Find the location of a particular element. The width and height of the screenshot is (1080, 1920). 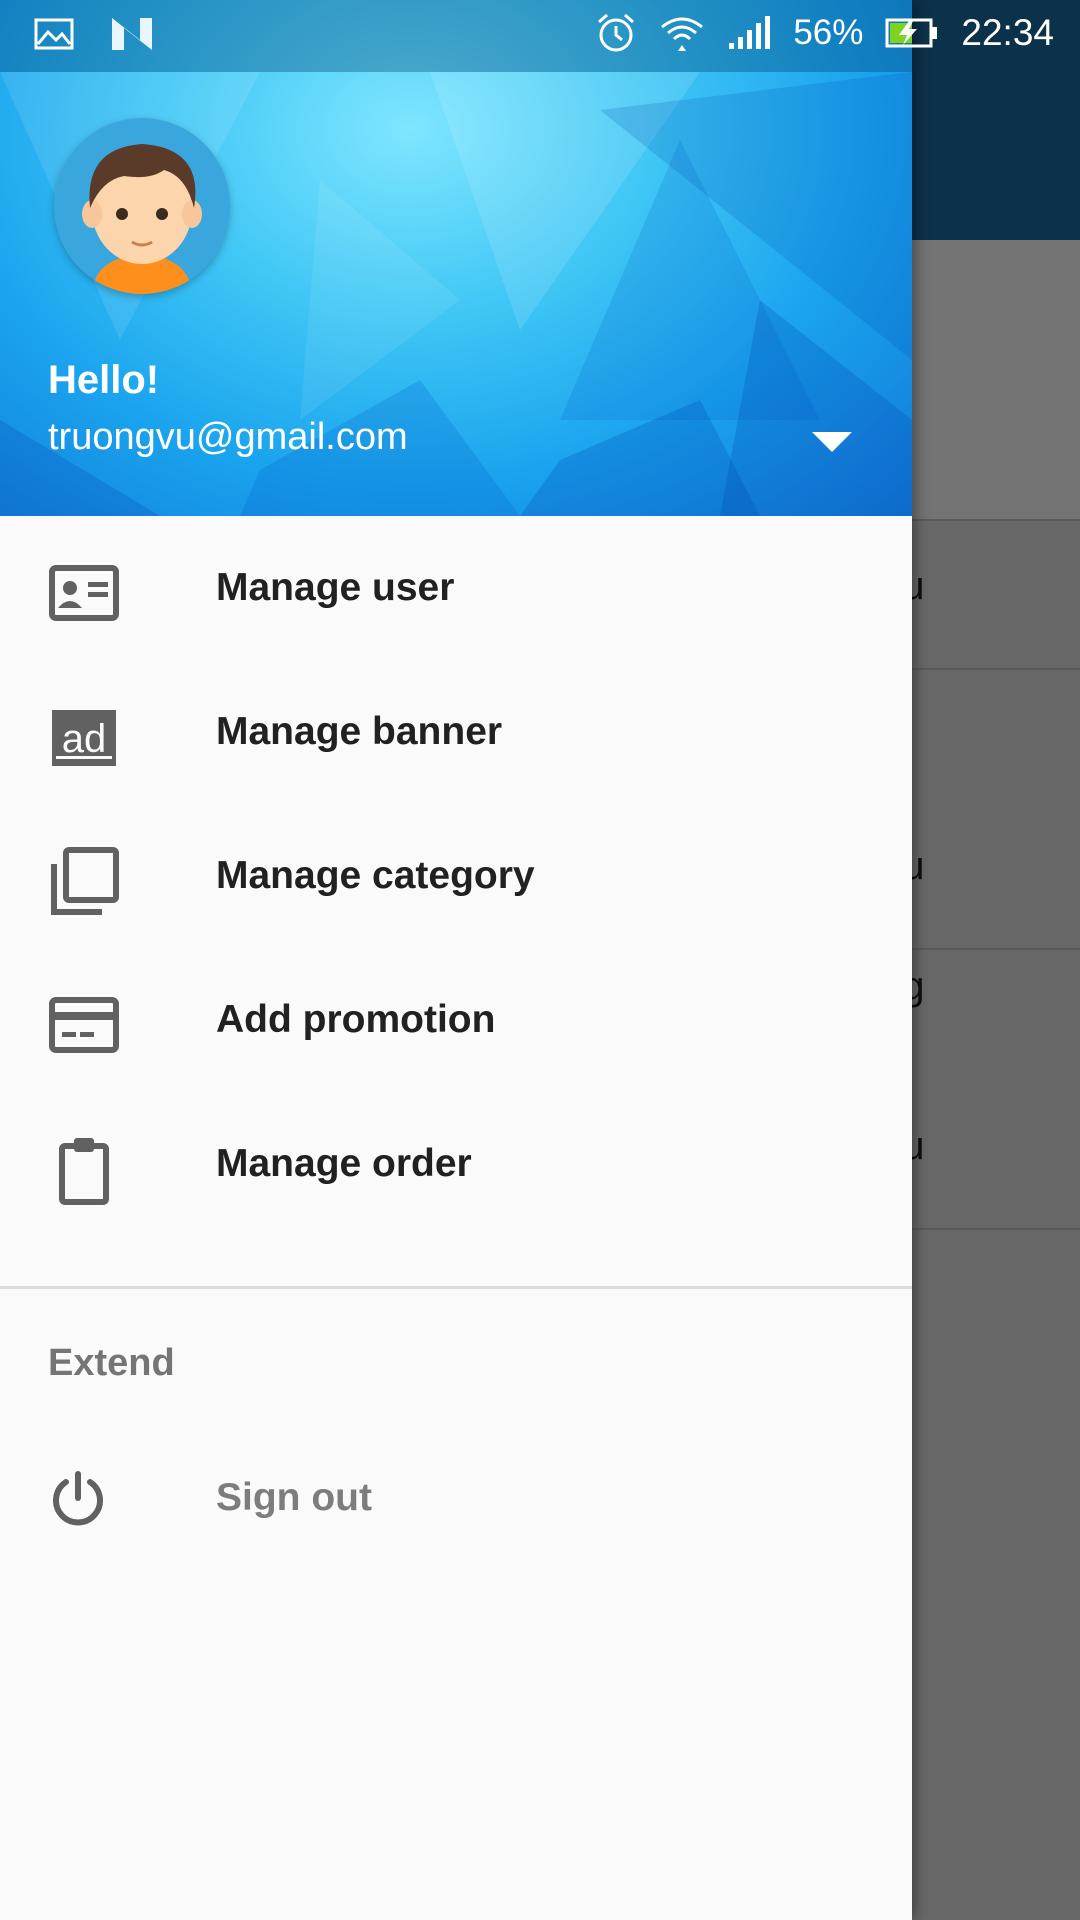

power-icon is located at coordinates (78, 1498).